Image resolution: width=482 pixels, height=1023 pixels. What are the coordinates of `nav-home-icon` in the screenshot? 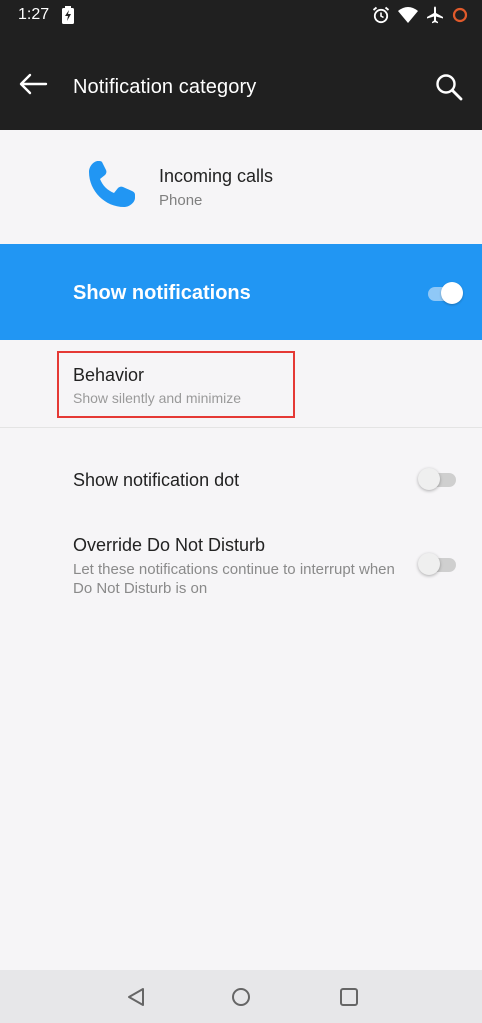 It's located at (241, 997).